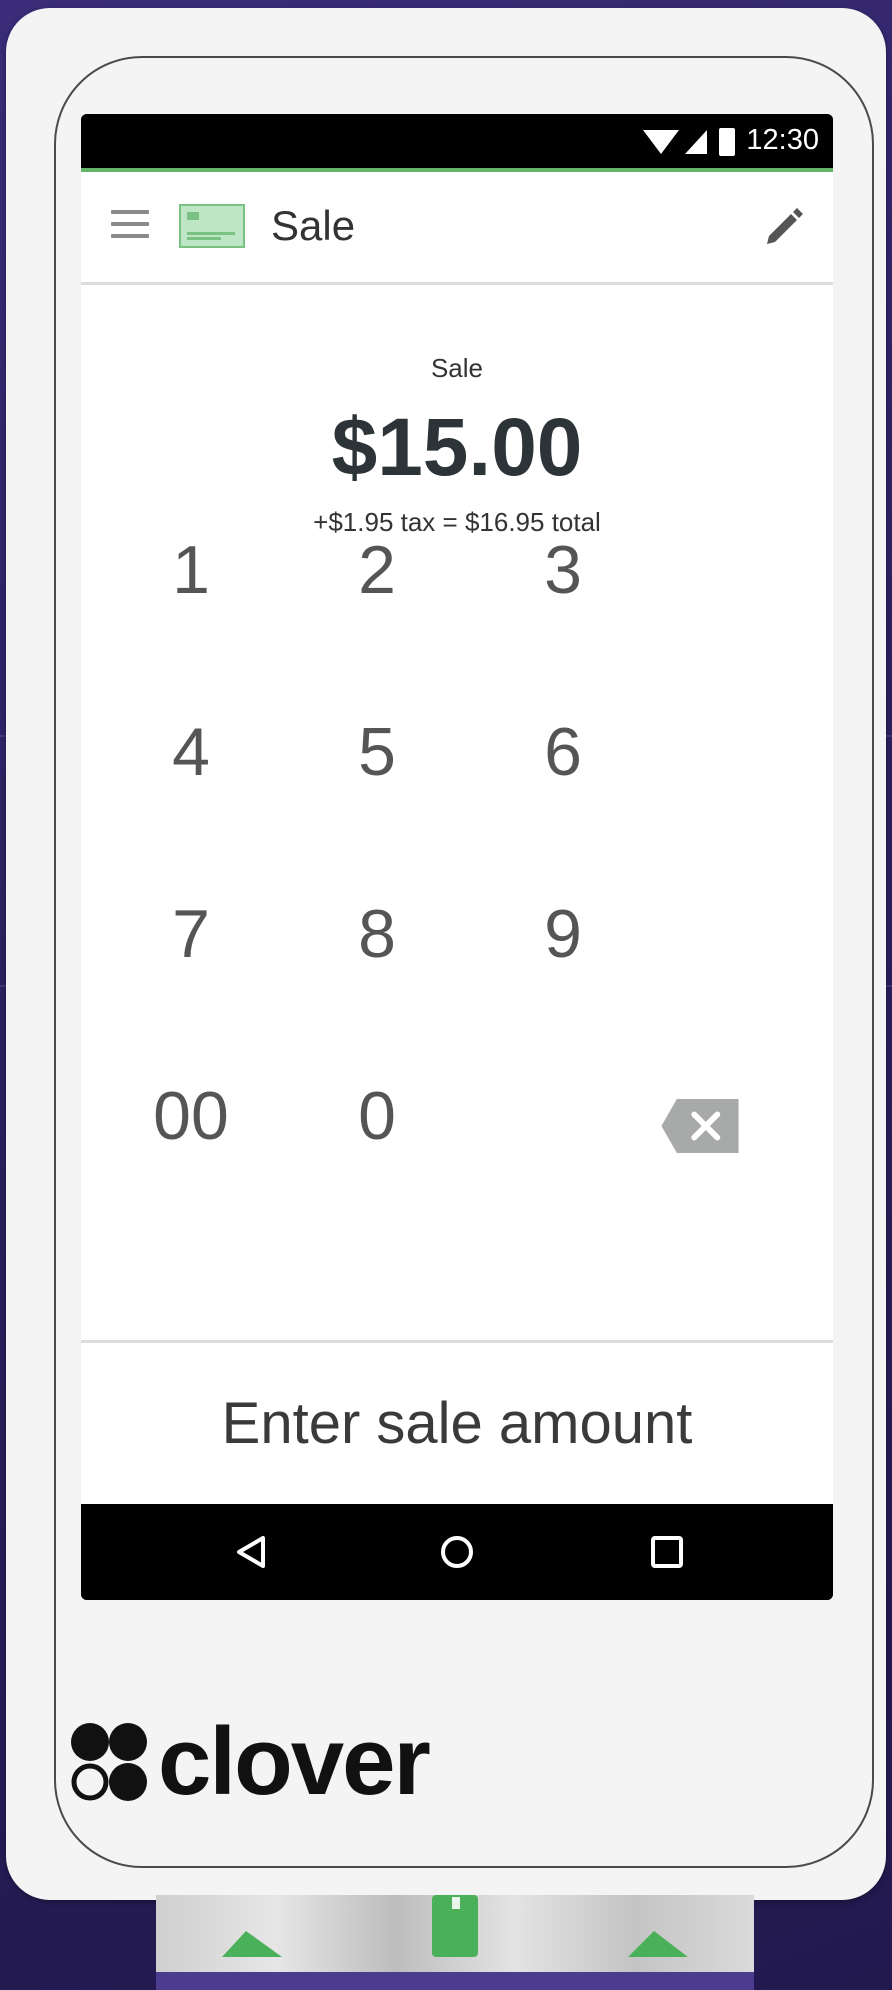 This screenshot has width=892, height=1990. I want to click on sale-amount: $15.00, so click(457, 447).